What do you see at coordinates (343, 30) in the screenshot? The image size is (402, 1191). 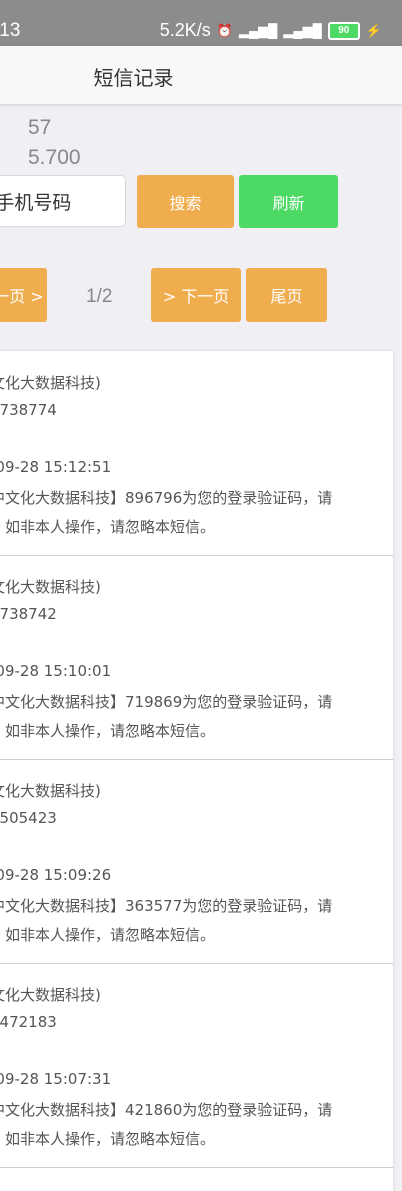 I see `battery-icon: 90` at bounding box center [343, 30].